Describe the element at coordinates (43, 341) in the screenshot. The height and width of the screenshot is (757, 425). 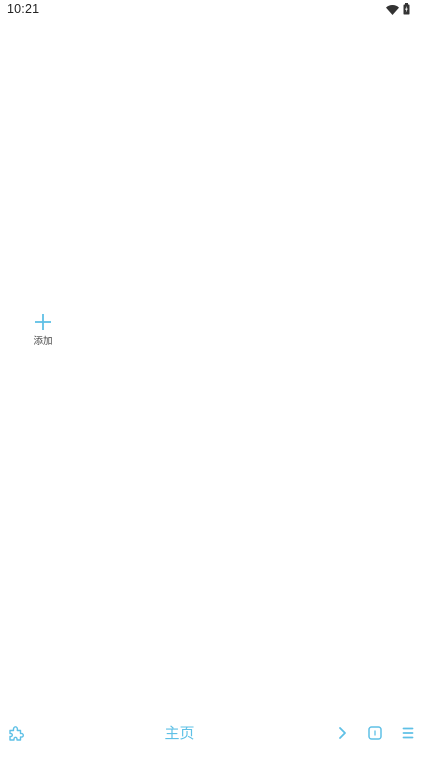
I see `add-label: 添加` at that location.